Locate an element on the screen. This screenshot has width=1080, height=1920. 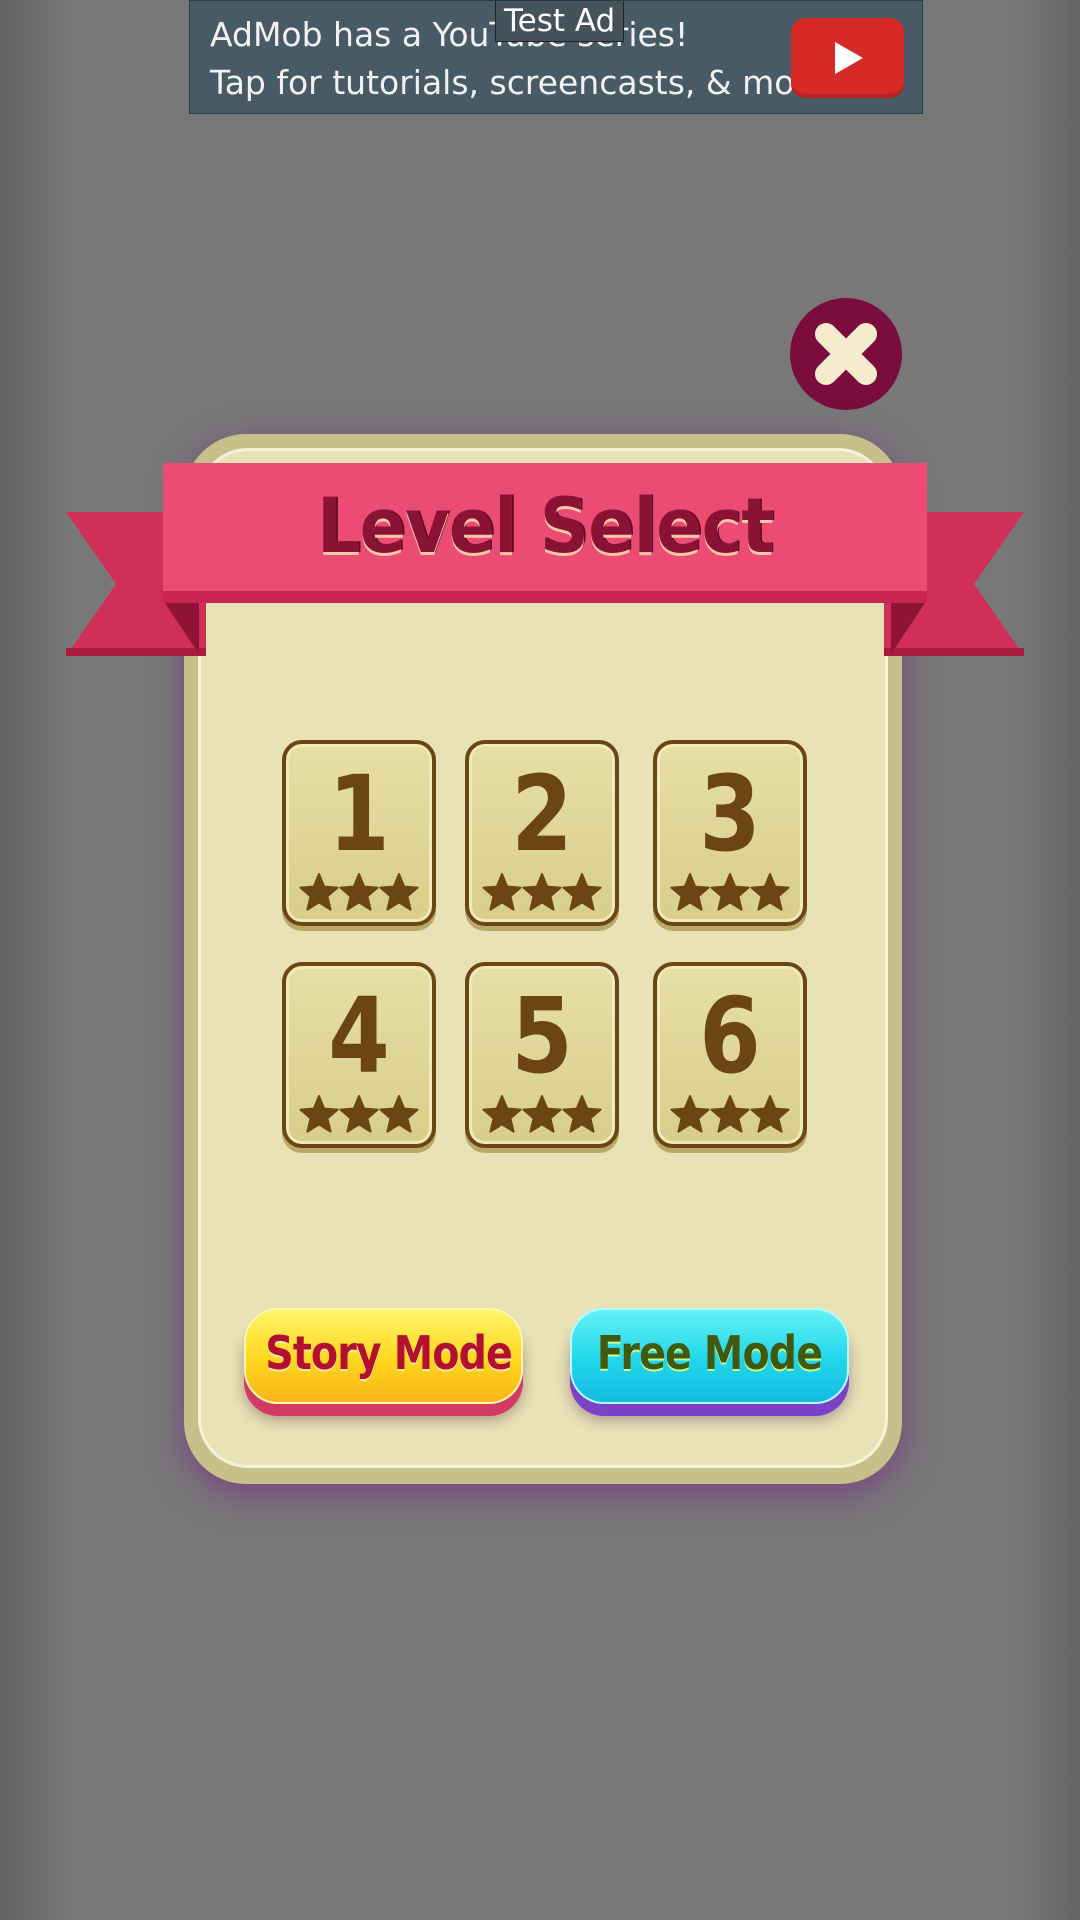
level-tile-5: 5 is located at coordinates (542, 1055).